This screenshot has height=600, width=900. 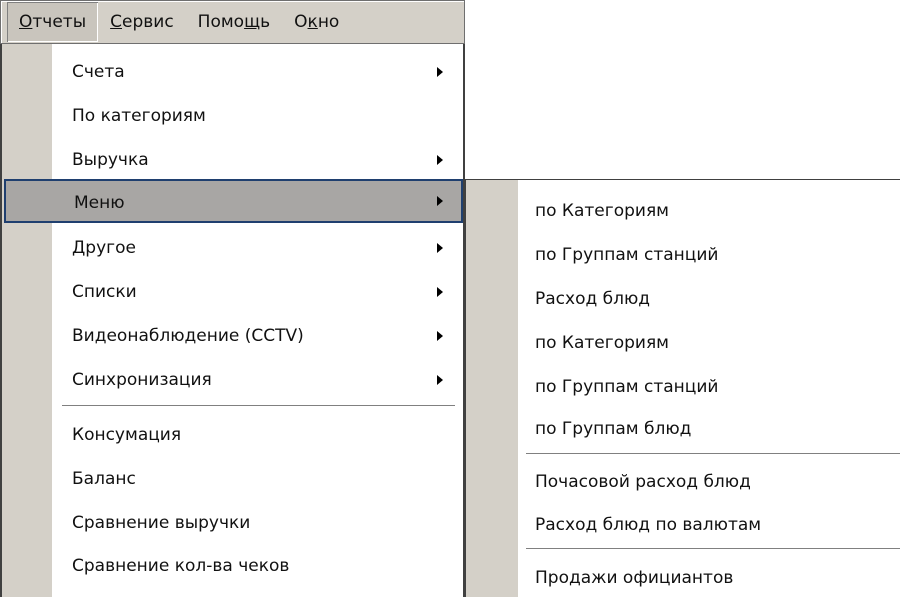 I want to click on submenu-item-by-categories: по Категориям, so click(x=683, y=211).